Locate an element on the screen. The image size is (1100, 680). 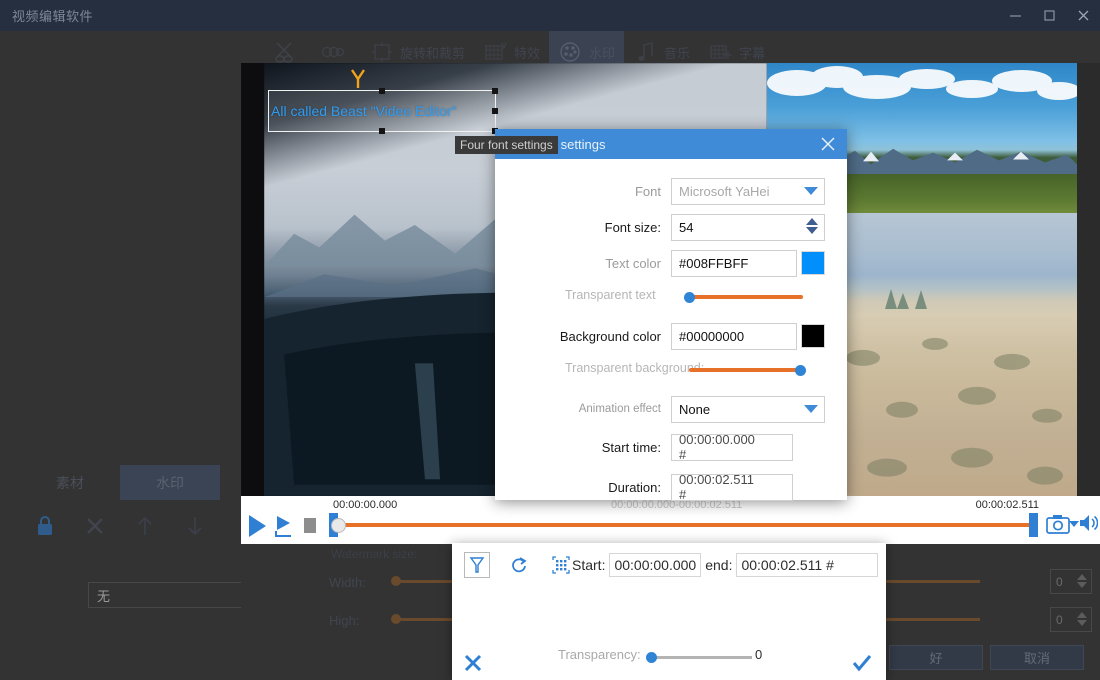
watermark-width-stepper: 0 is located at coordinates (1071, 581).